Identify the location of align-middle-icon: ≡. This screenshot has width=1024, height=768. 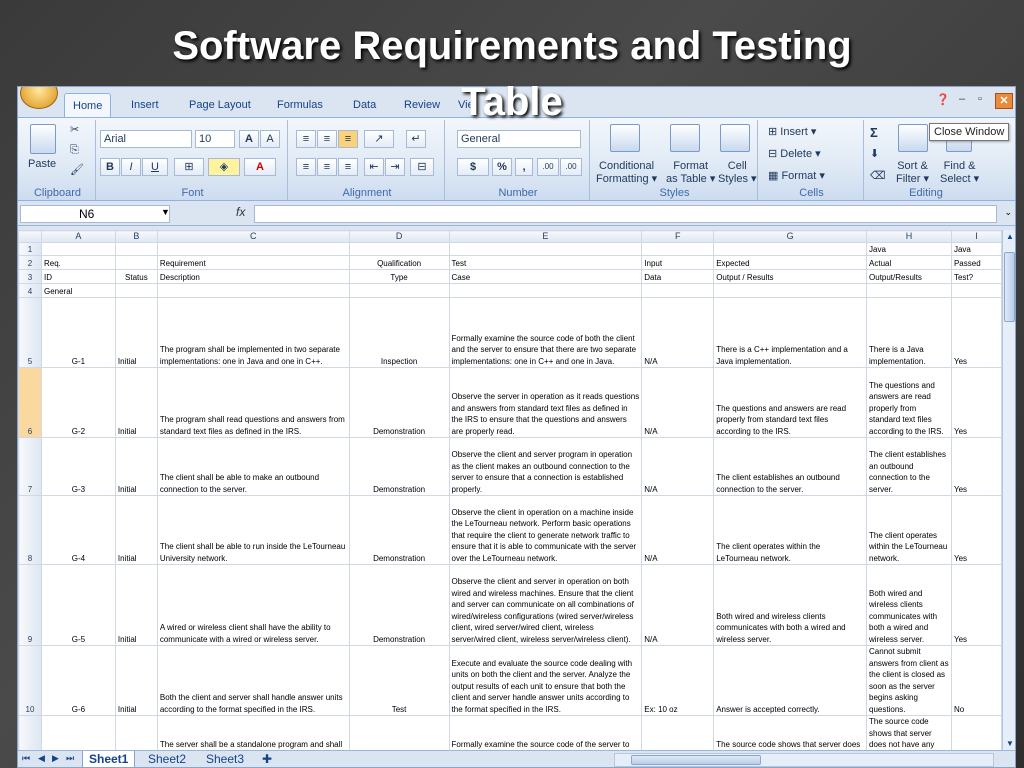
(327, 139).